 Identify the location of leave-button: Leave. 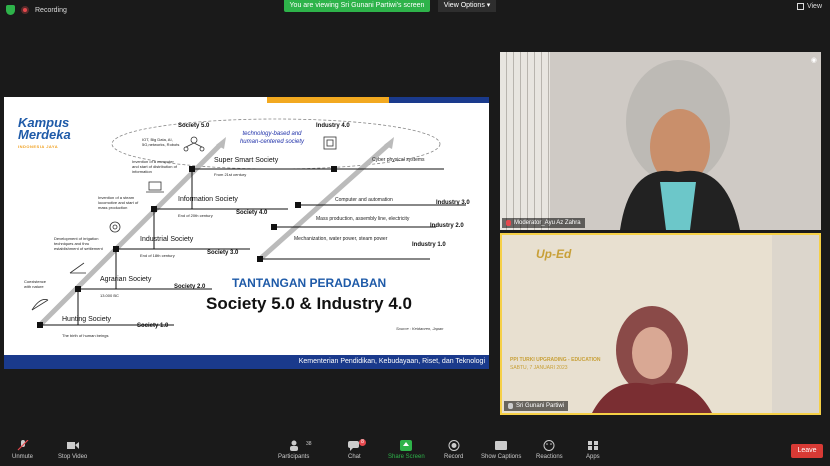
(807, 451).